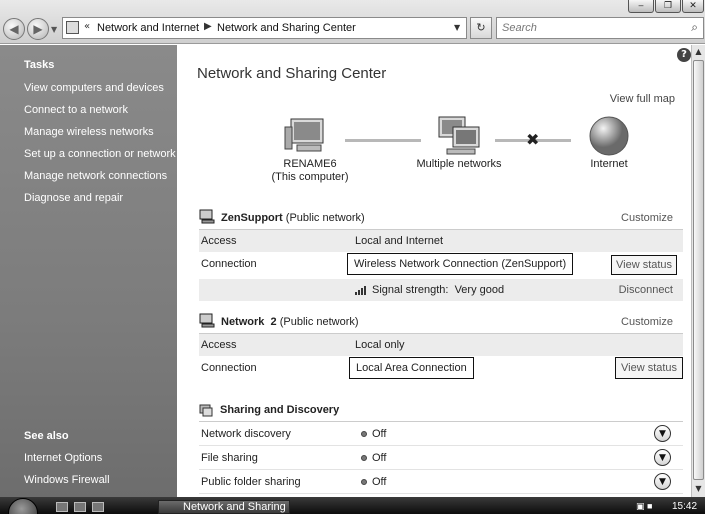 Image resolution: width=705 pixels, height=514 pixels. I want to click on search-icon: ⌕, so click(694, 27).